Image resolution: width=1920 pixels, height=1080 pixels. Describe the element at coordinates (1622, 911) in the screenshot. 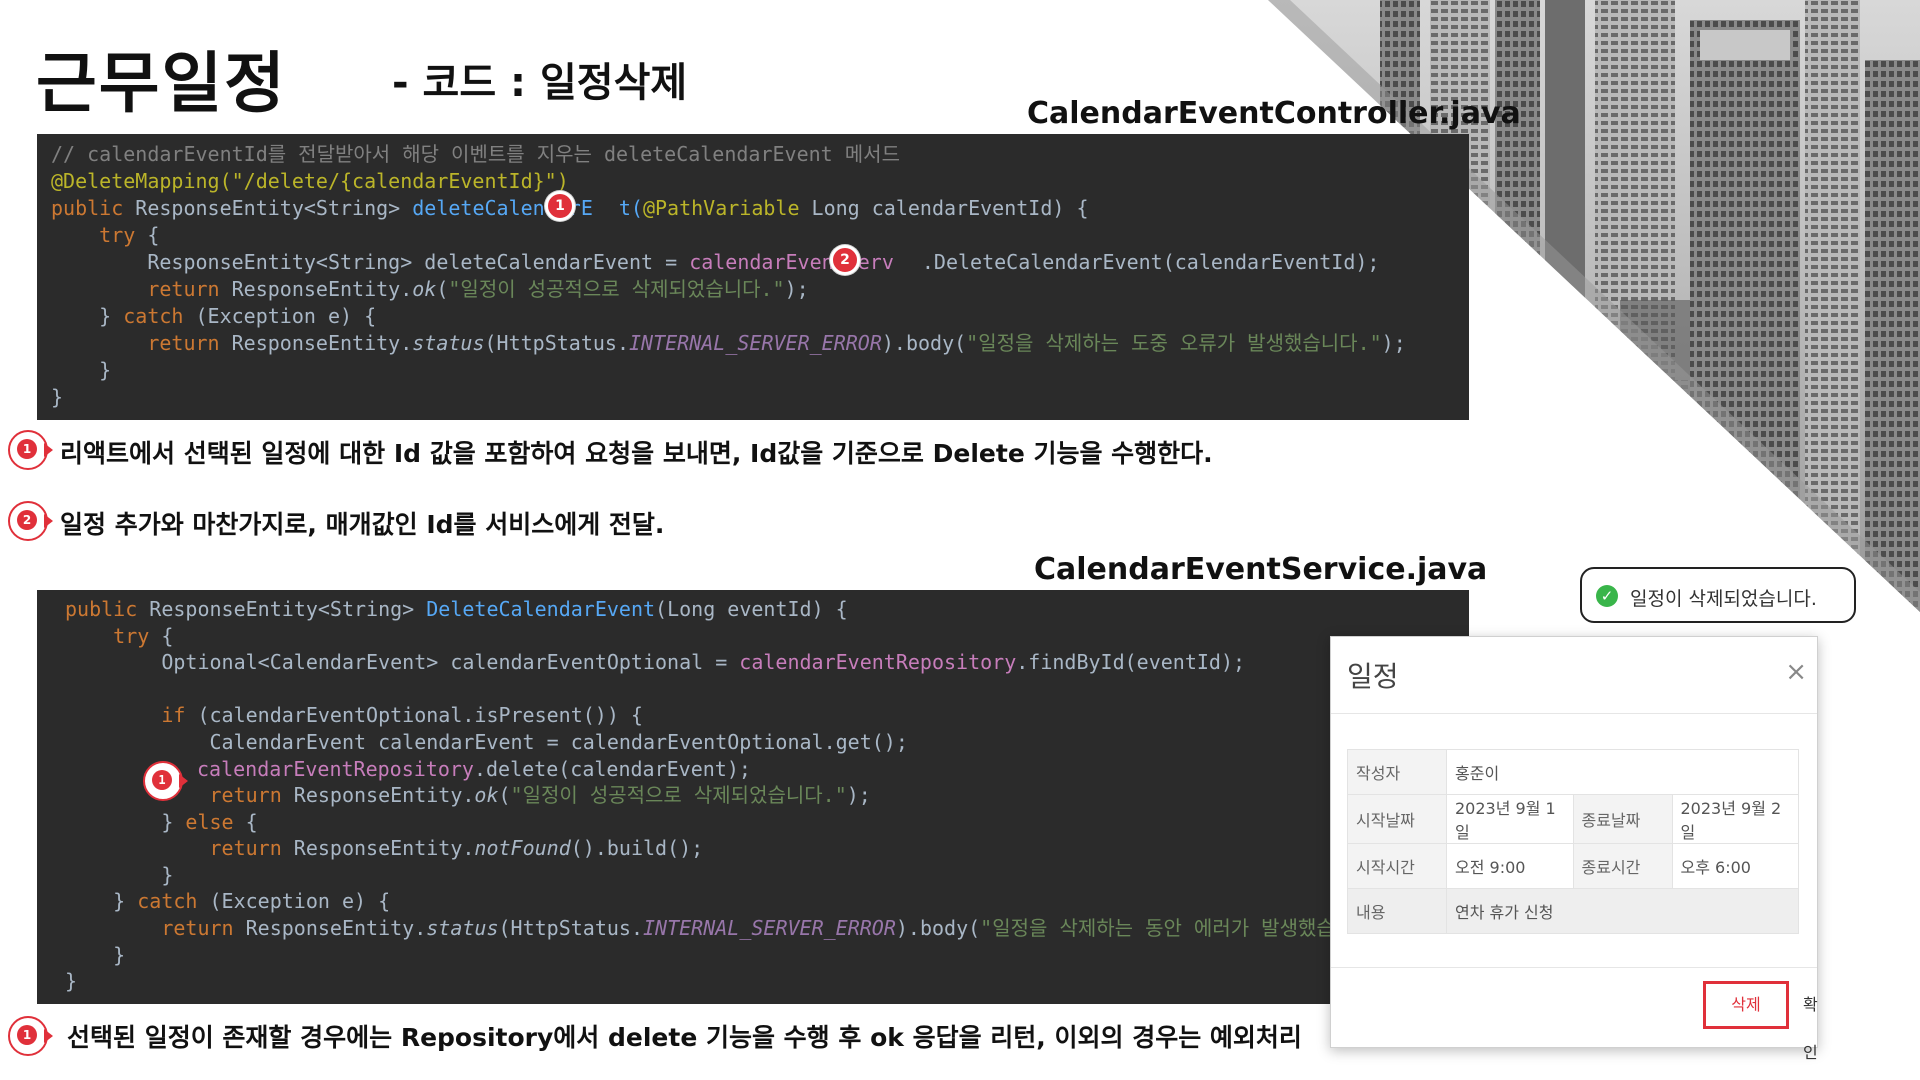

I see `content-value: 연차 휴가 신청` at that location.